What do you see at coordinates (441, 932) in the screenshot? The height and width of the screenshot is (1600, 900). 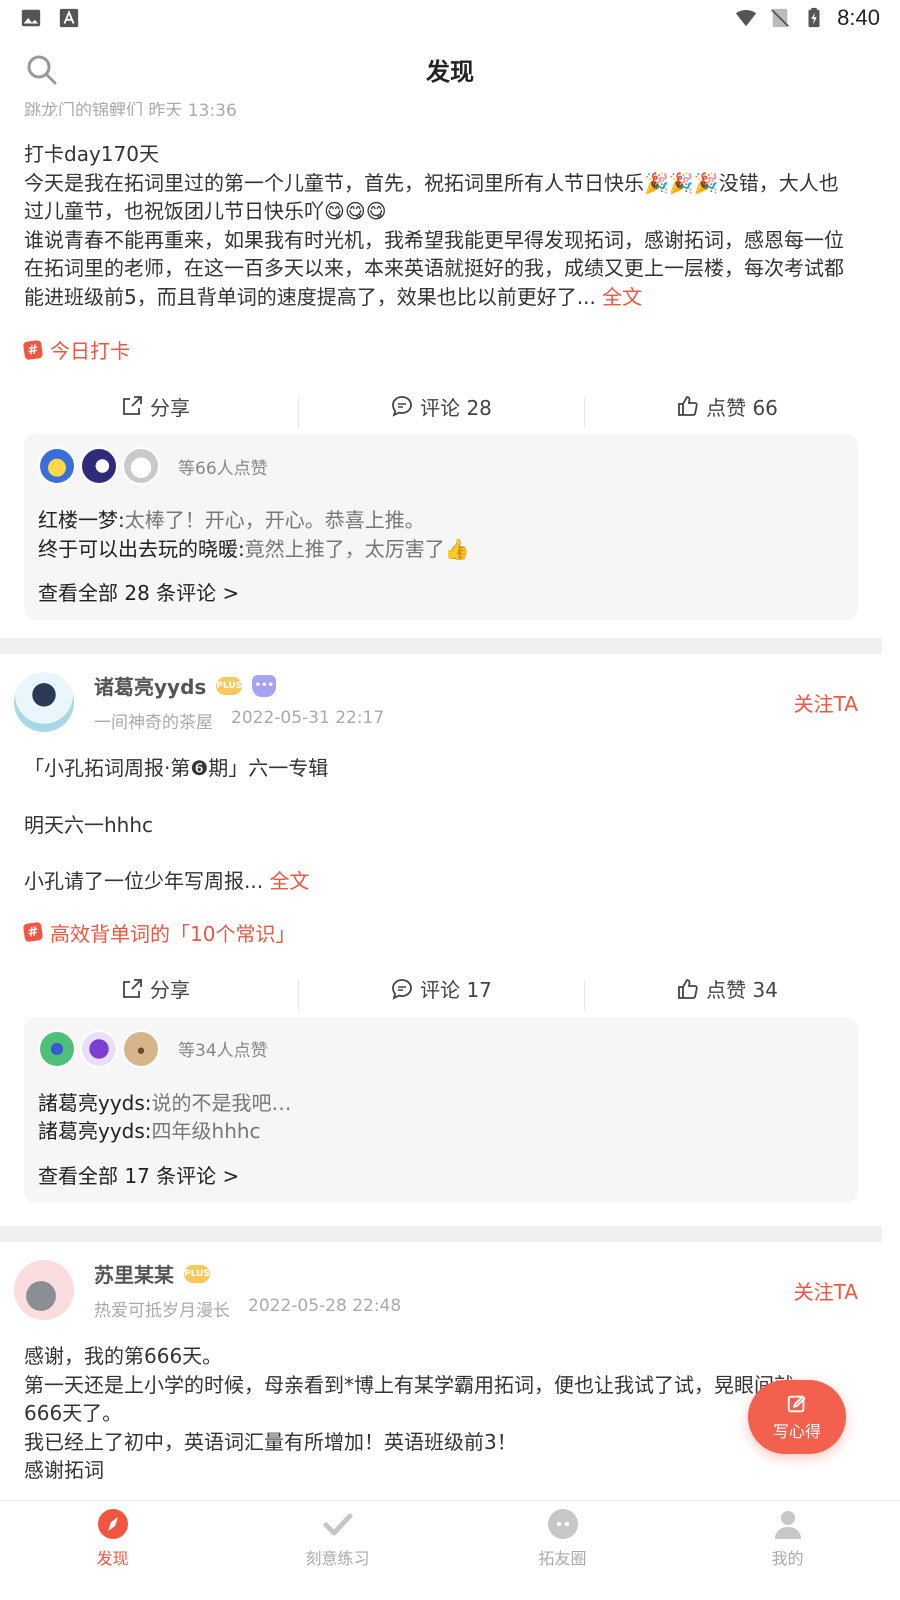 I see `topic-tag: # 高效背单词的「10个常识」` at bounding box center [441, 932].